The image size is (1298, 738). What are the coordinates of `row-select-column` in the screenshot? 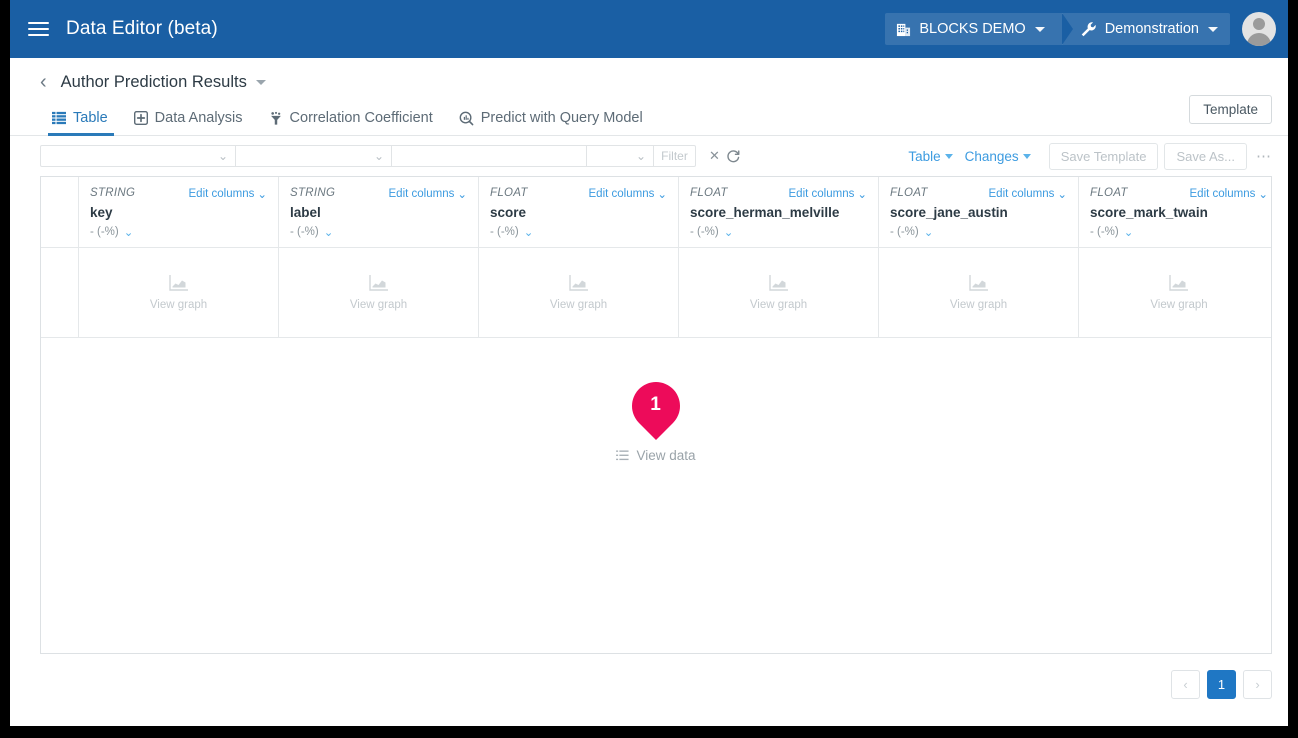 It's located at (60, 292).